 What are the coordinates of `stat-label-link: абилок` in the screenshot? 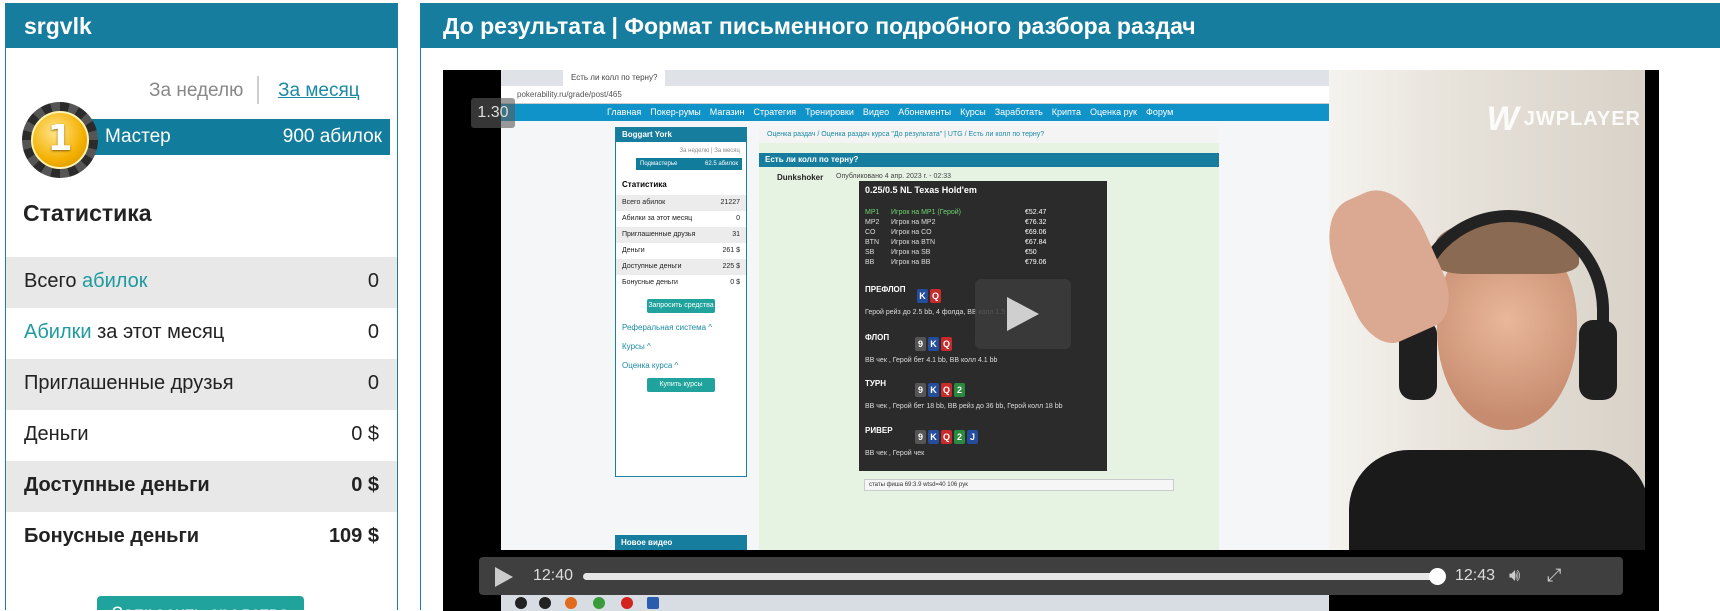 It's located at (115, 281).